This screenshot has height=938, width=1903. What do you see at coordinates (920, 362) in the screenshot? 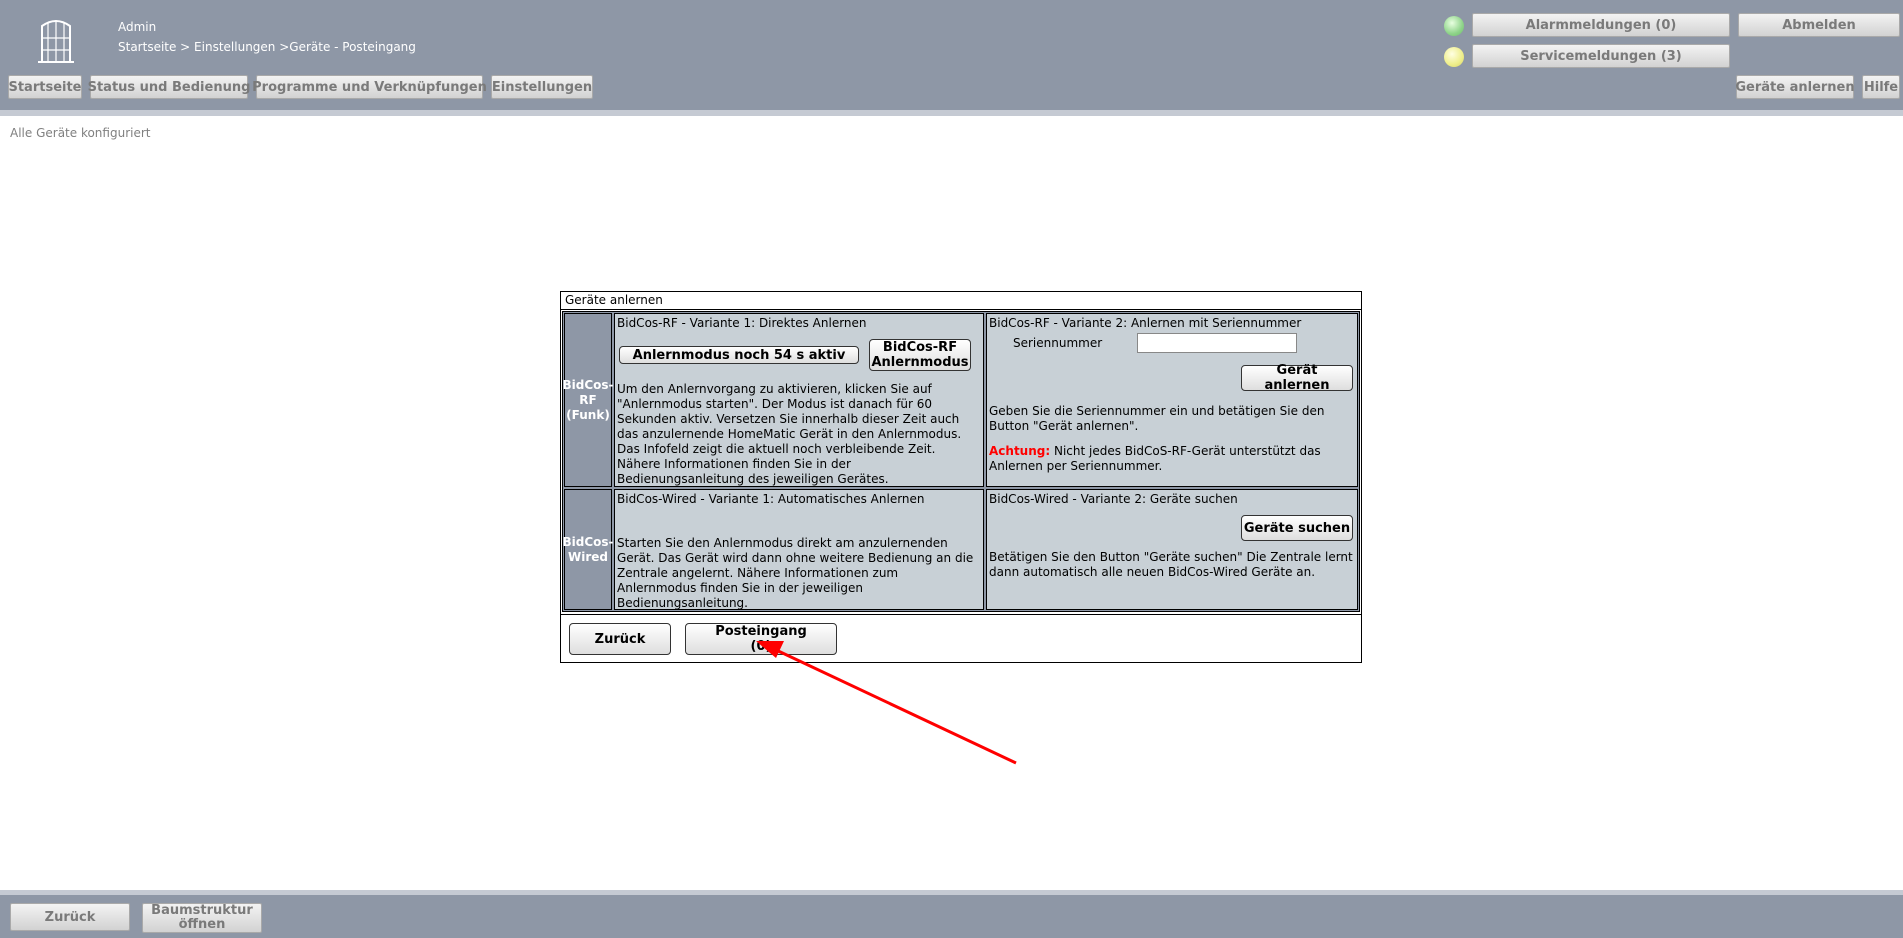
I see `rf-teach-mode-line2: Anlernmodus` at bounding box center [920, 362].